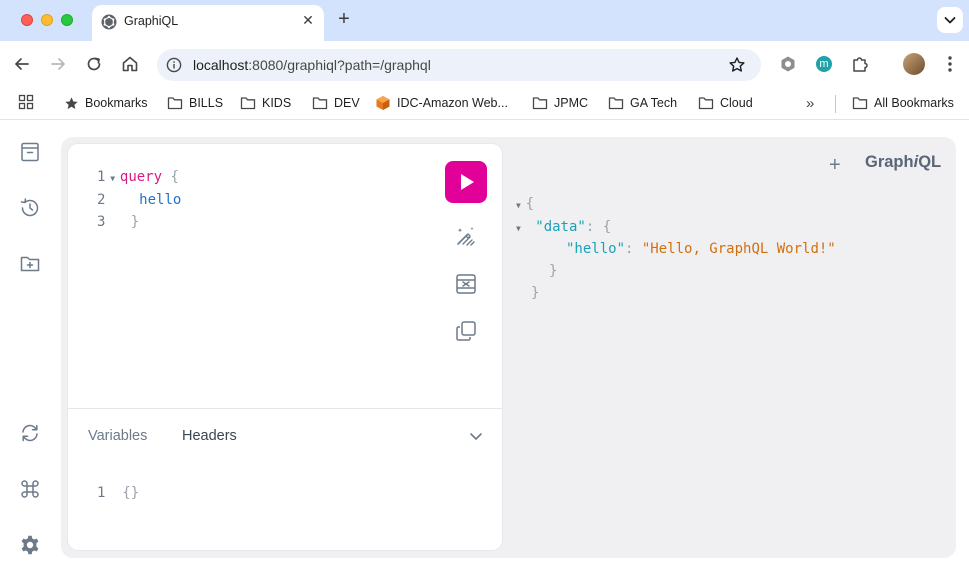  I want to click on keyboard-shortcuts-icon, so click(30, 489).